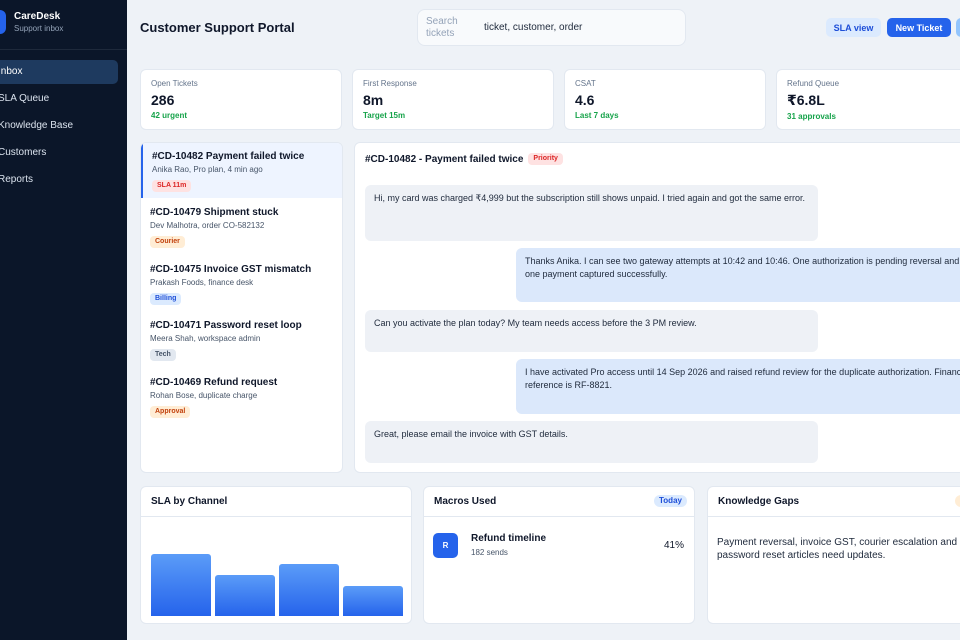 Image resolution: width=960 pixels, height=640 pixels. Describe the element at coordinates (214, 382) in the screenshot. I see `ticket-title: #CD-10469 Refund request` at that location.